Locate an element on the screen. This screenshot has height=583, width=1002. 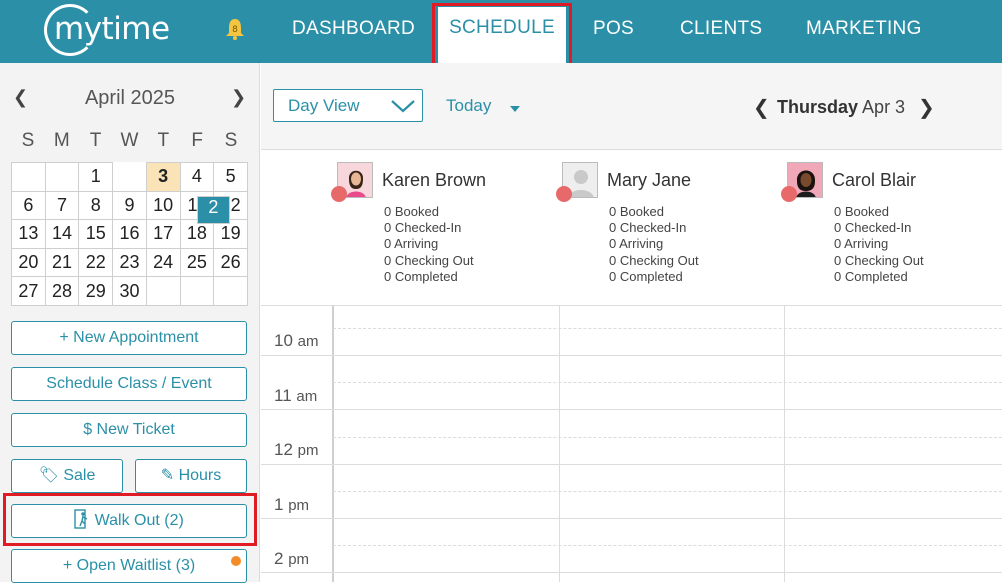
calendar-day: 28 is located at coordinates (62, 291).